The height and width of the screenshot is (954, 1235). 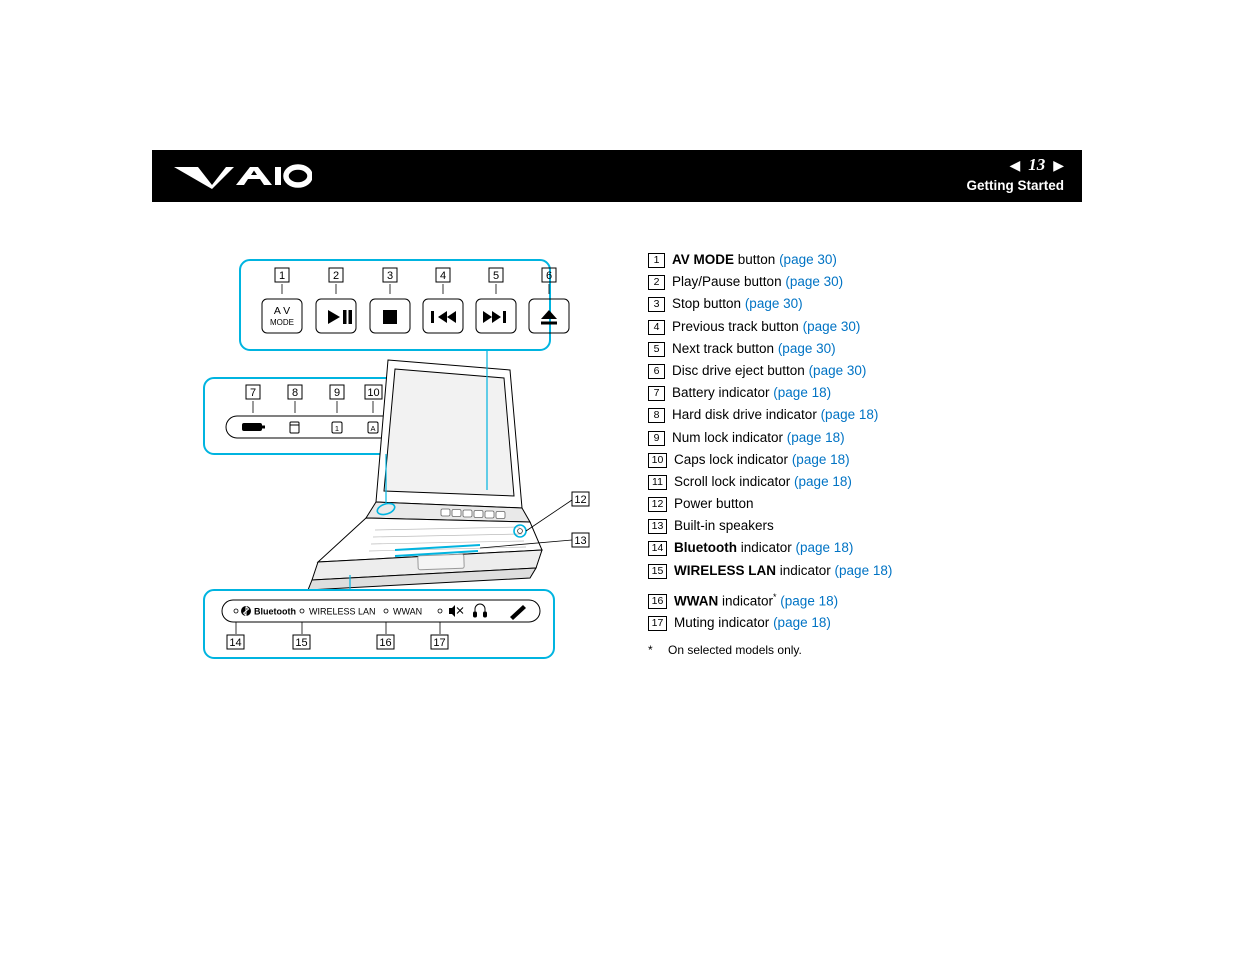 I want to click on header-pagination: ◀ 13 ▶, so click(x=1036, y=165).